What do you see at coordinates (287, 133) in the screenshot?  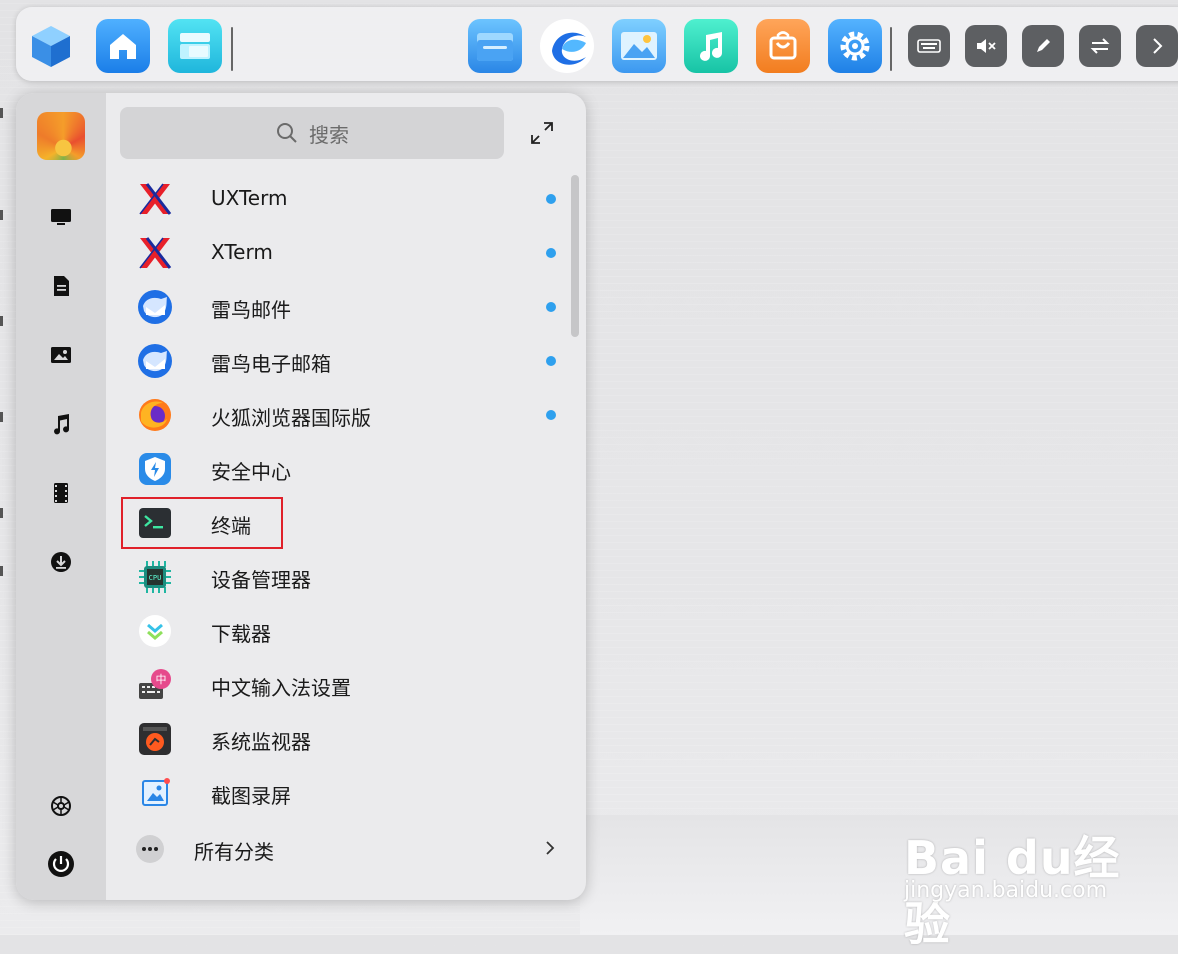 I see `search-icon` at bounding box center [287, 133].